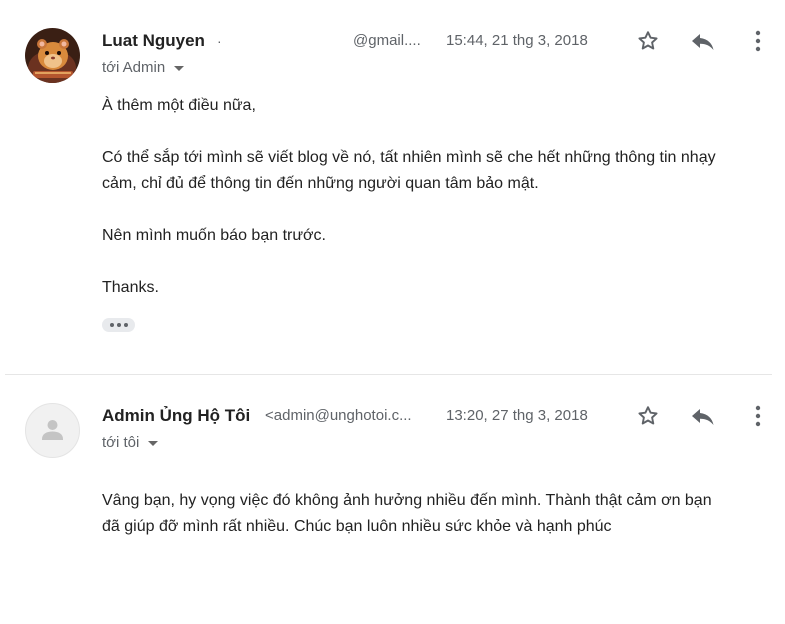 The width and height of the screenshot is (785, 624). I want to click on sender-name: Luat Nguyen, so click(153, 41).